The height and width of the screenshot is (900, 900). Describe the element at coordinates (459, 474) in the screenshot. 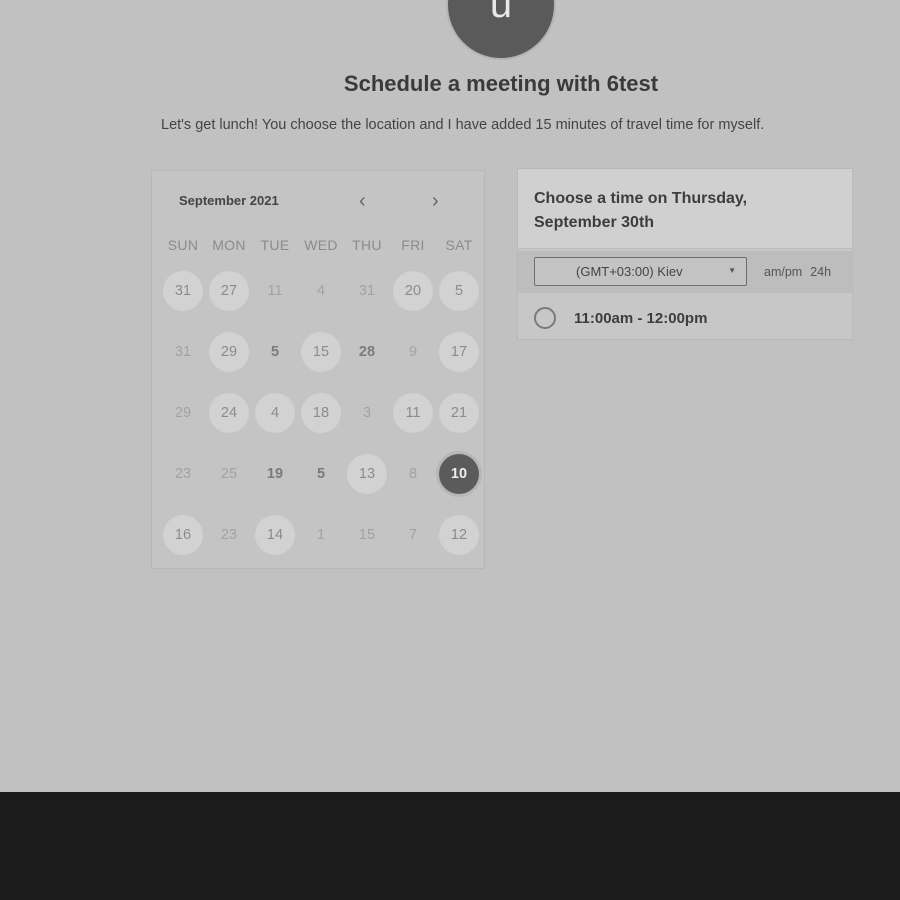

I see `calendar-day-selected: 10` at that location.